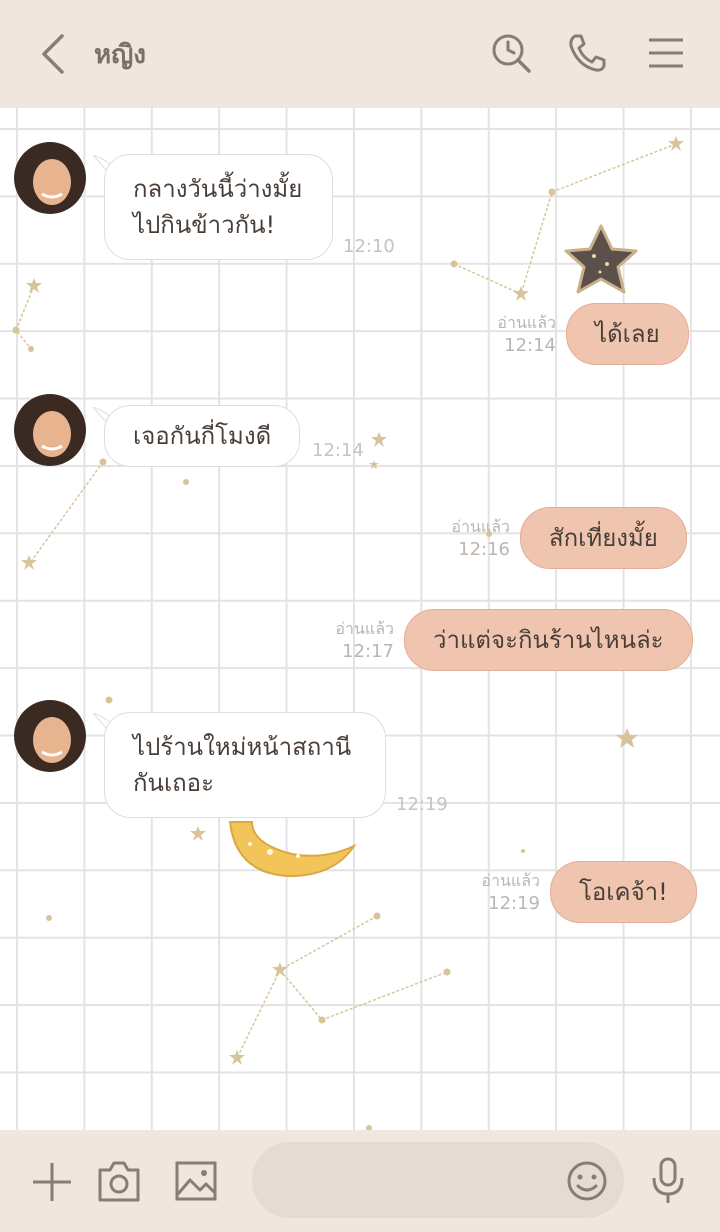 This screenshot has width=720, height=1232. Describe the element at coordinates (627, 334) in the screenshot. I see `message-bubble-outgoing: ได้เลย` at that location.